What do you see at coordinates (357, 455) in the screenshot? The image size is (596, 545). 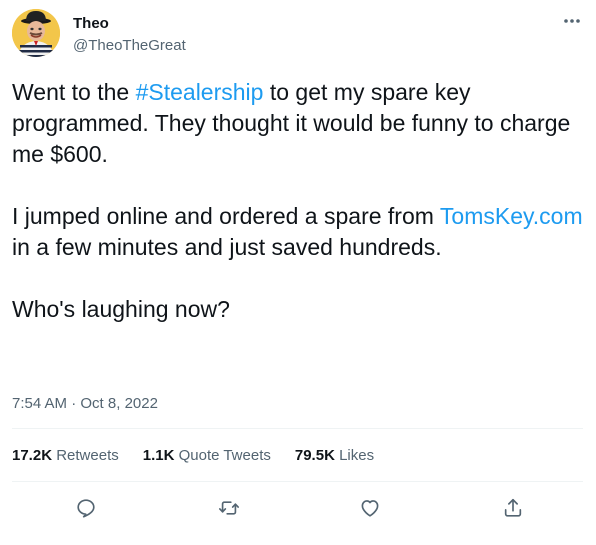 I see `likes-label: Likes` at bounding box center [357, 455].